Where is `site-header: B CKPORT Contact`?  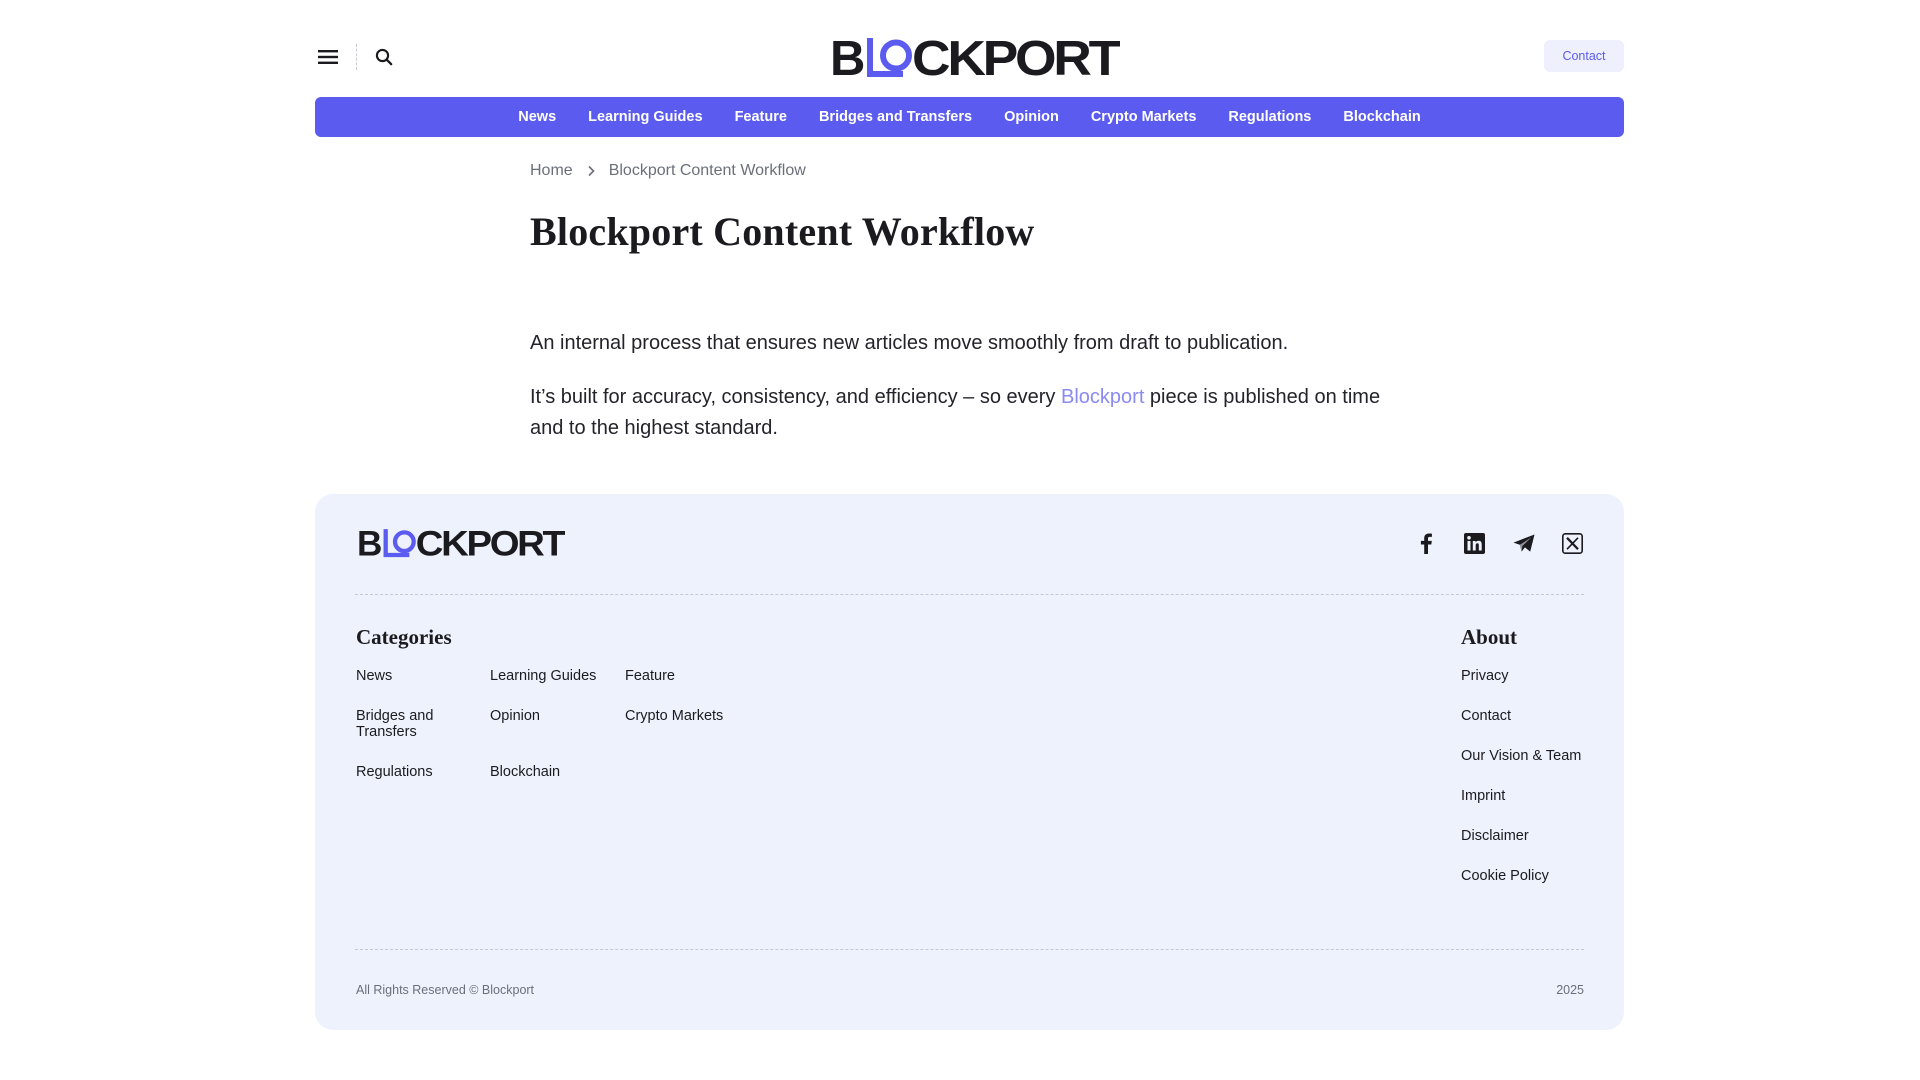
site-header: B CKPORT Contact is located at coordinates (969, 56).